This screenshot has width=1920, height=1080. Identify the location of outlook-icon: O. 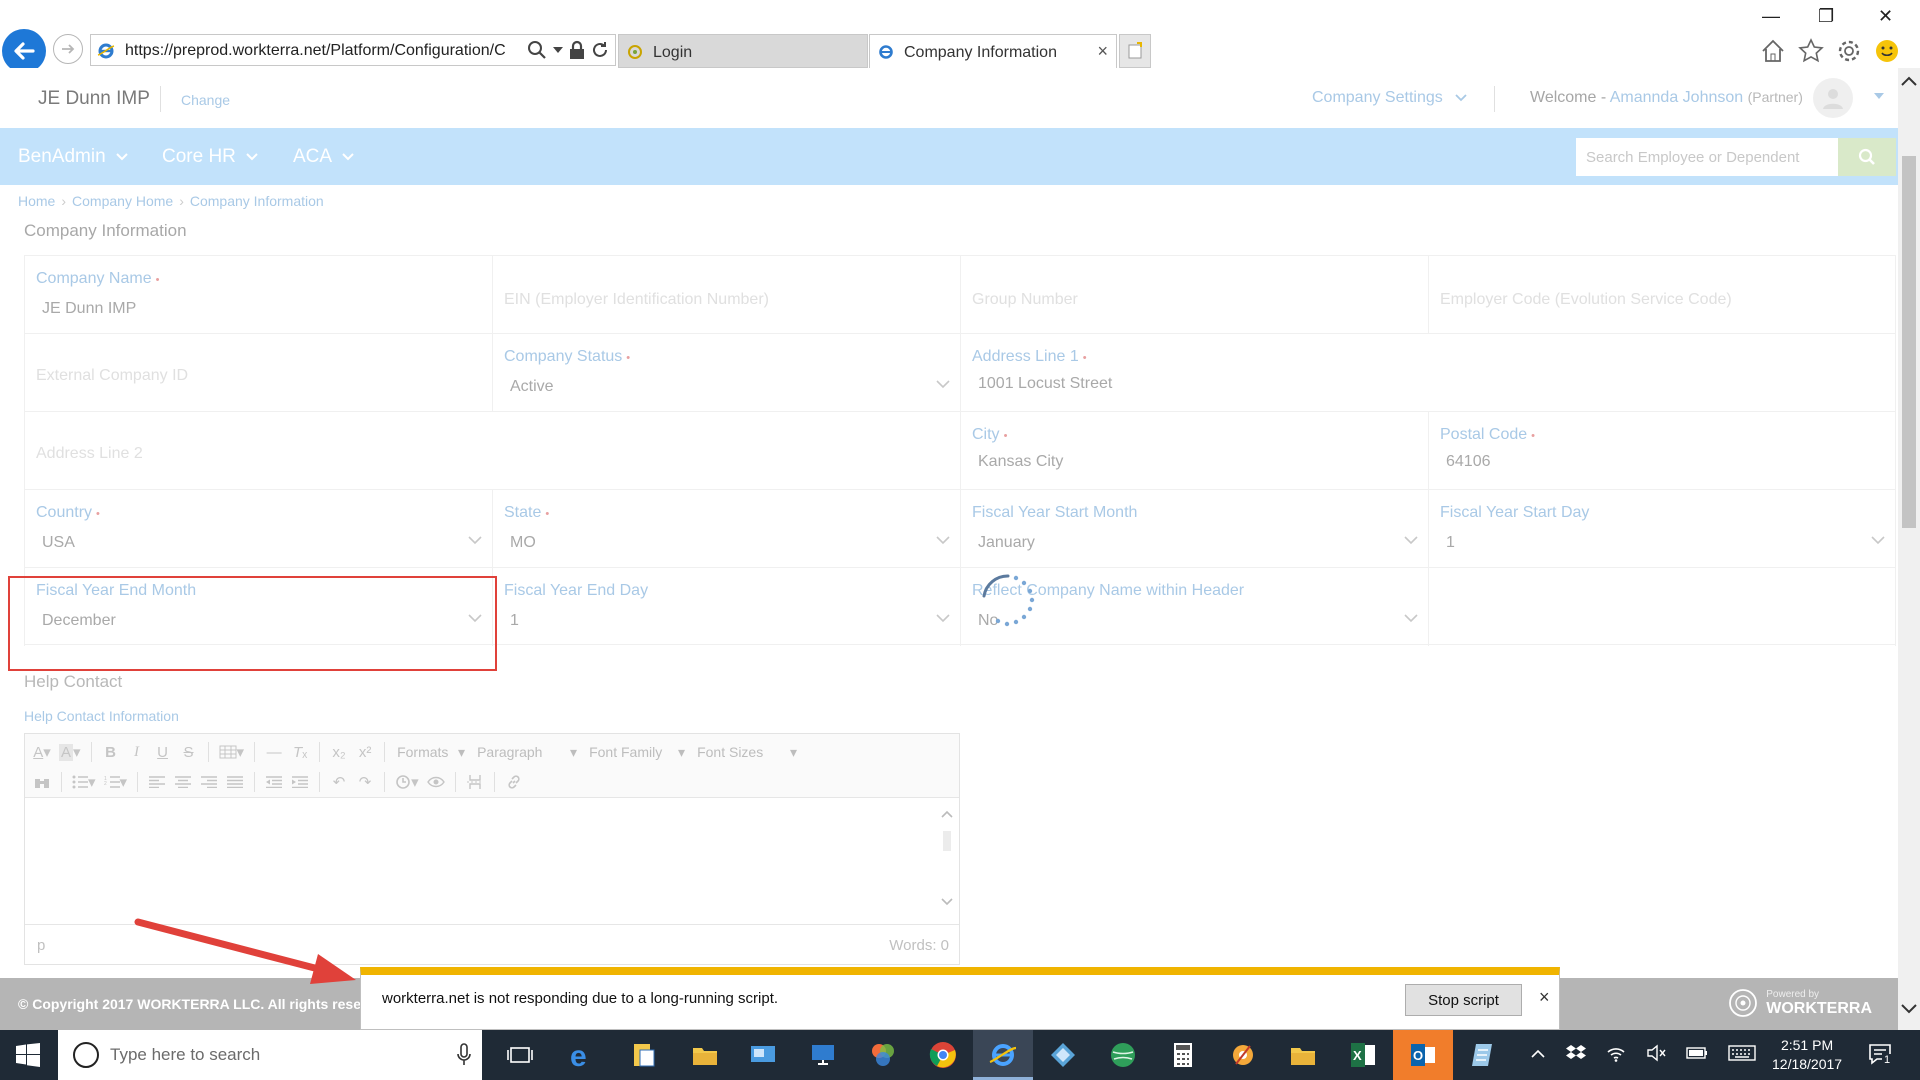
(1423, 1055).